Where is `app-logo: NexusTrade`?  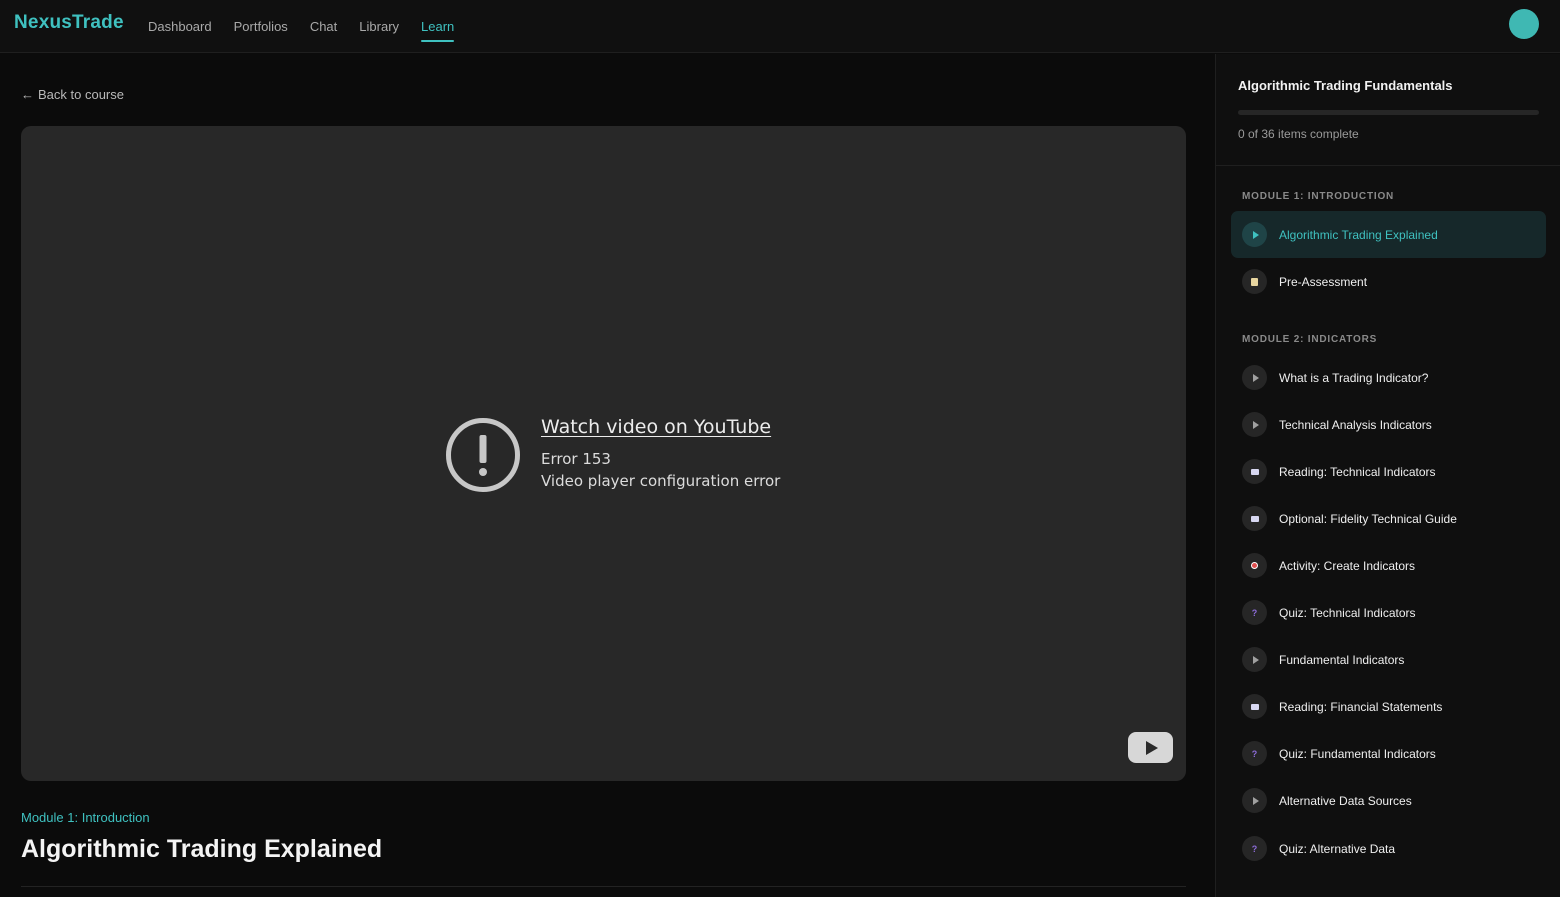 app-logo: NexusTrade is located at coordinates (69, 23).